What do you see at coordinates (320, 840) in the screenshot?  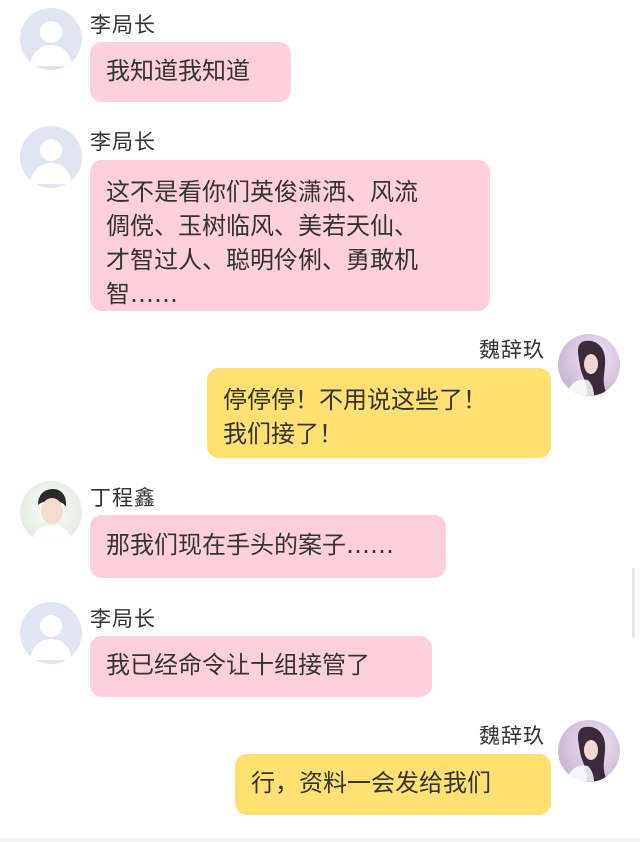 I see `bottom-divider` at bounding box center [320, 840].